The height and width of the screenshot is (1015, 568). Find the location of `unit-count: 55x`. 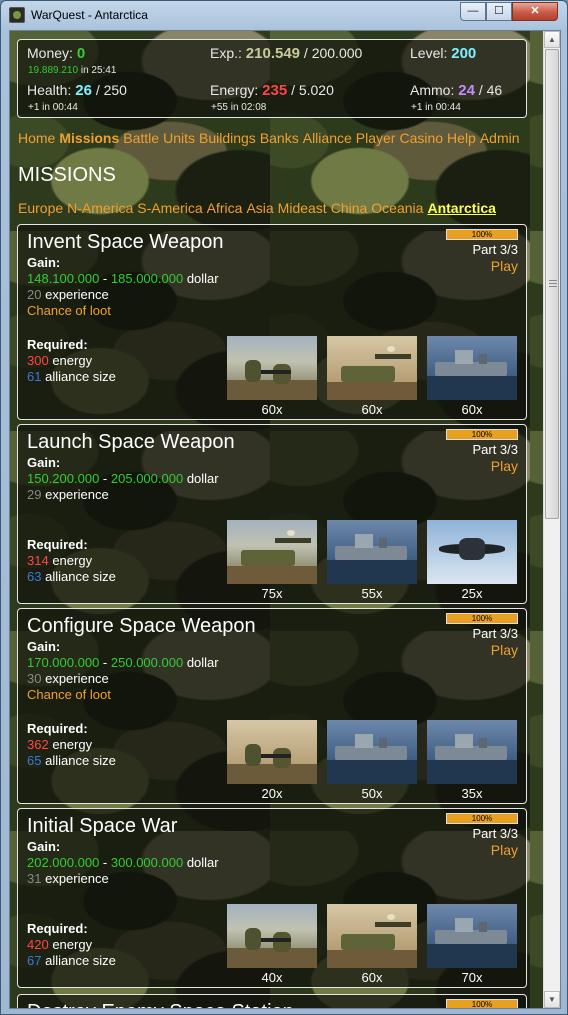

unit-count: 55x is located at coordinates (372, 593).